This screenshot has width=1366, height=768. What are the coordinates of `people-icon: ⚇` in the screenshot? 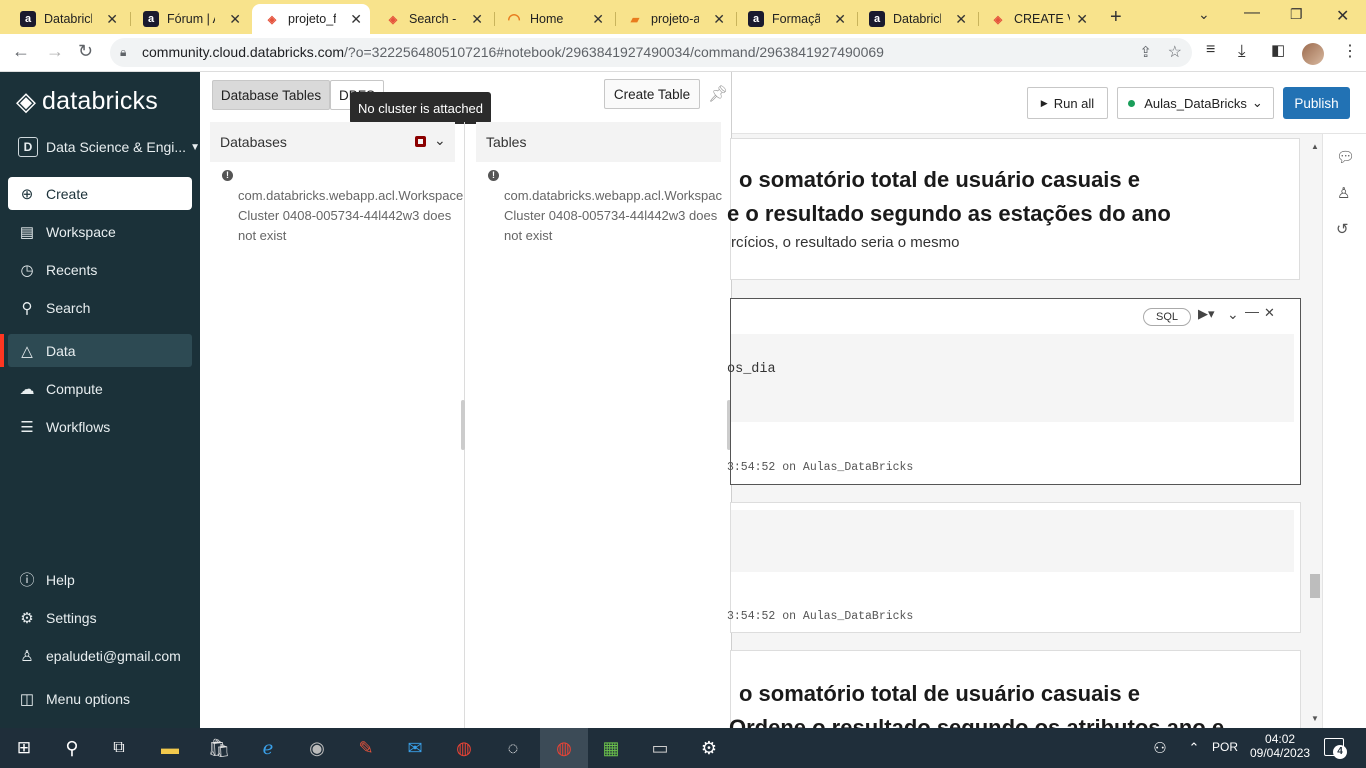 It's located at (1160, 748).